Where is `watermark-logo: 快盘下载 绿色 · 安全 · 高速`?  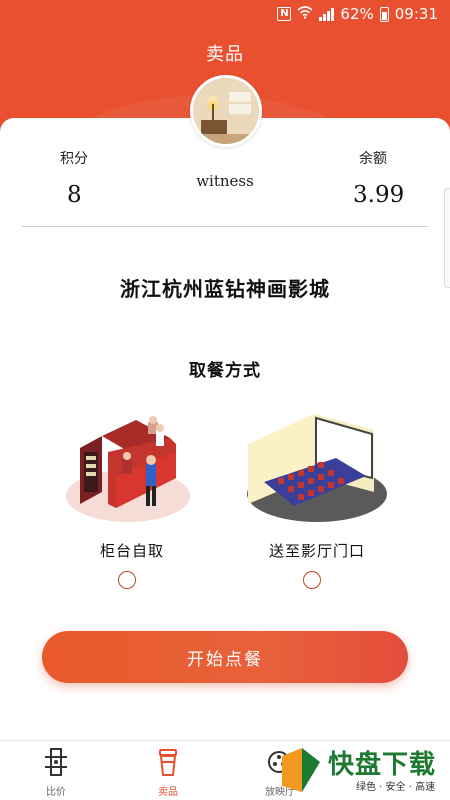 watermark-logo: 快盘下载 绿色 · 安全 · 高速 is located at coordinates (361, 770).